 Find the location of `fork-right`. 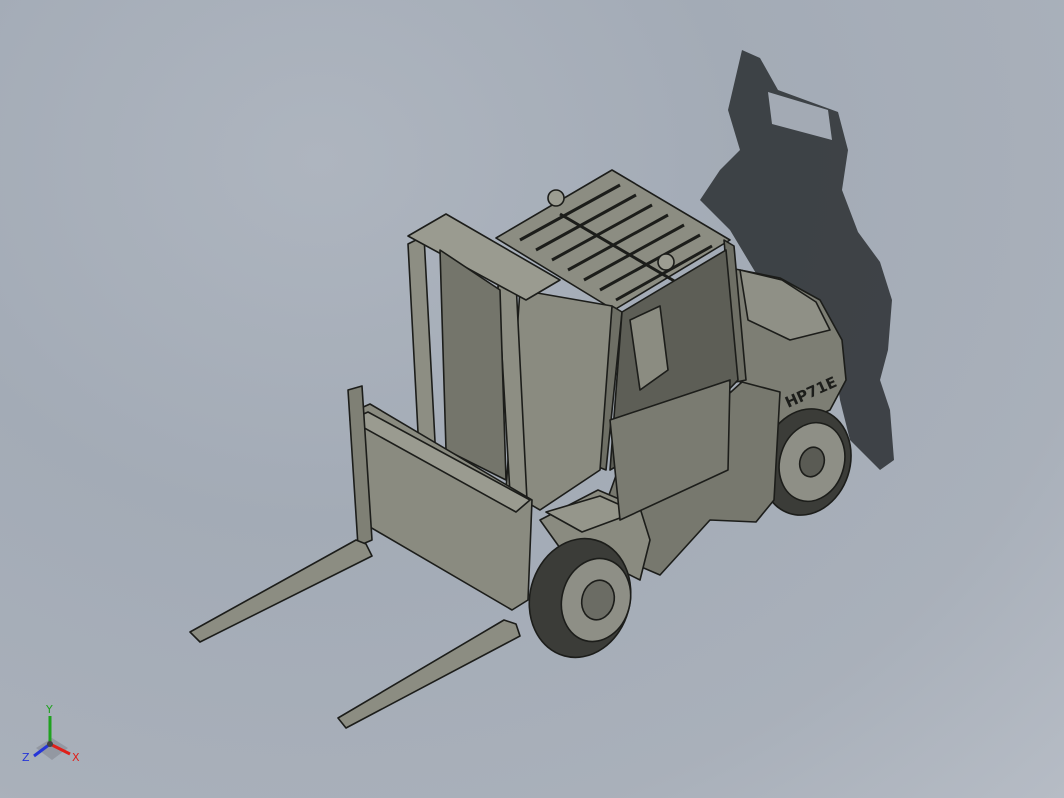

fork-right is located at coordinates (429, 674).